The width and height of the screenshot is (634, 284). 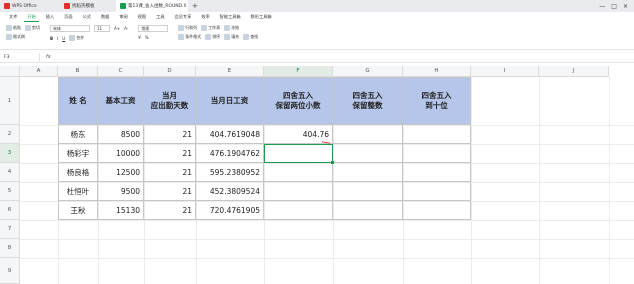 What do you see at coordinates (142, 17) in the screenshot?
I see `menu-view: 视图` at bounding box center [142, 17].